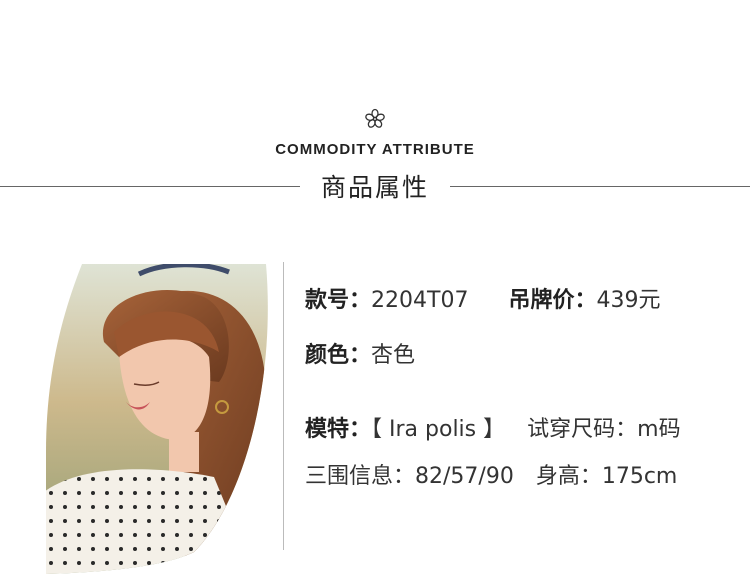 This screenshot has height=574, width=750. What do you see at coordinates (659, 429) in the screenshot?
I see `trial-size-value: m码` at bounding box center [659, 429].